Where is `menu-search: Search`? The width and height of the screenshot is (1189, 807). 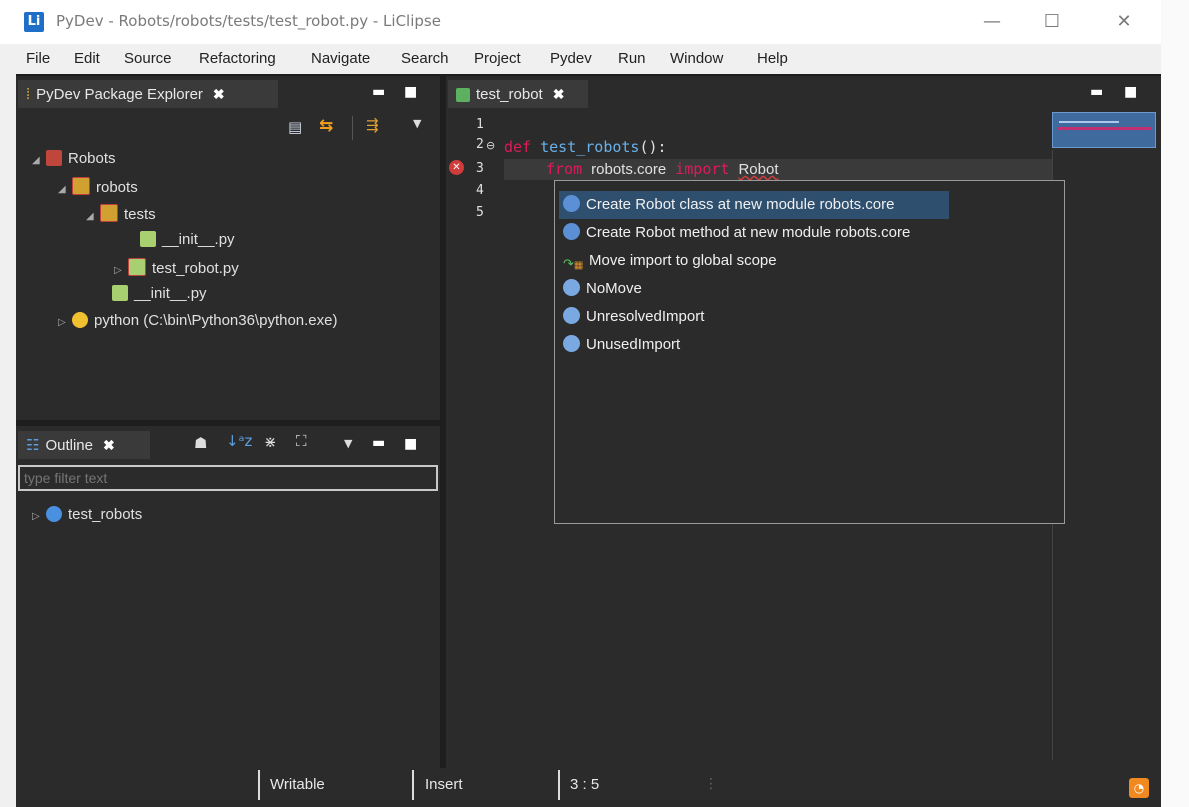
menu-search: Search is located at coordinates (425, 58).